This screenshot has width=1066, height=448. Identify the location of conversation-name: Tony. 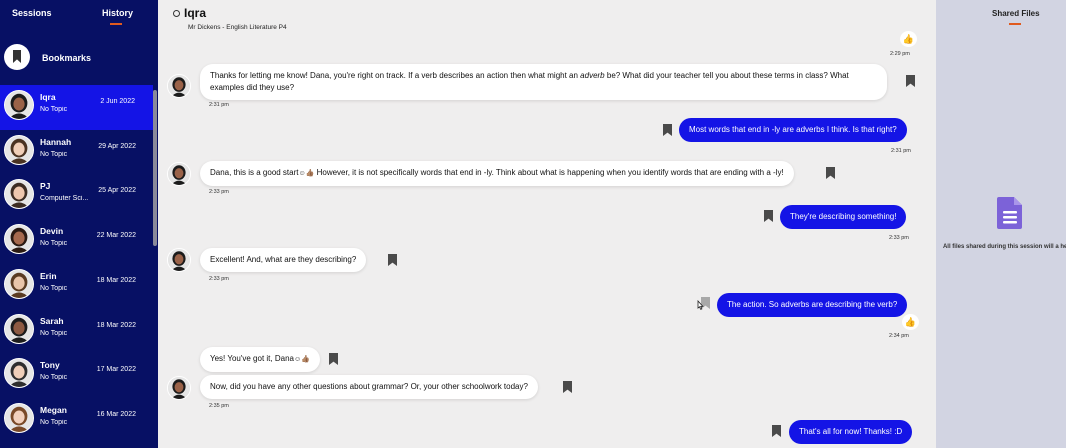
(50, 365).